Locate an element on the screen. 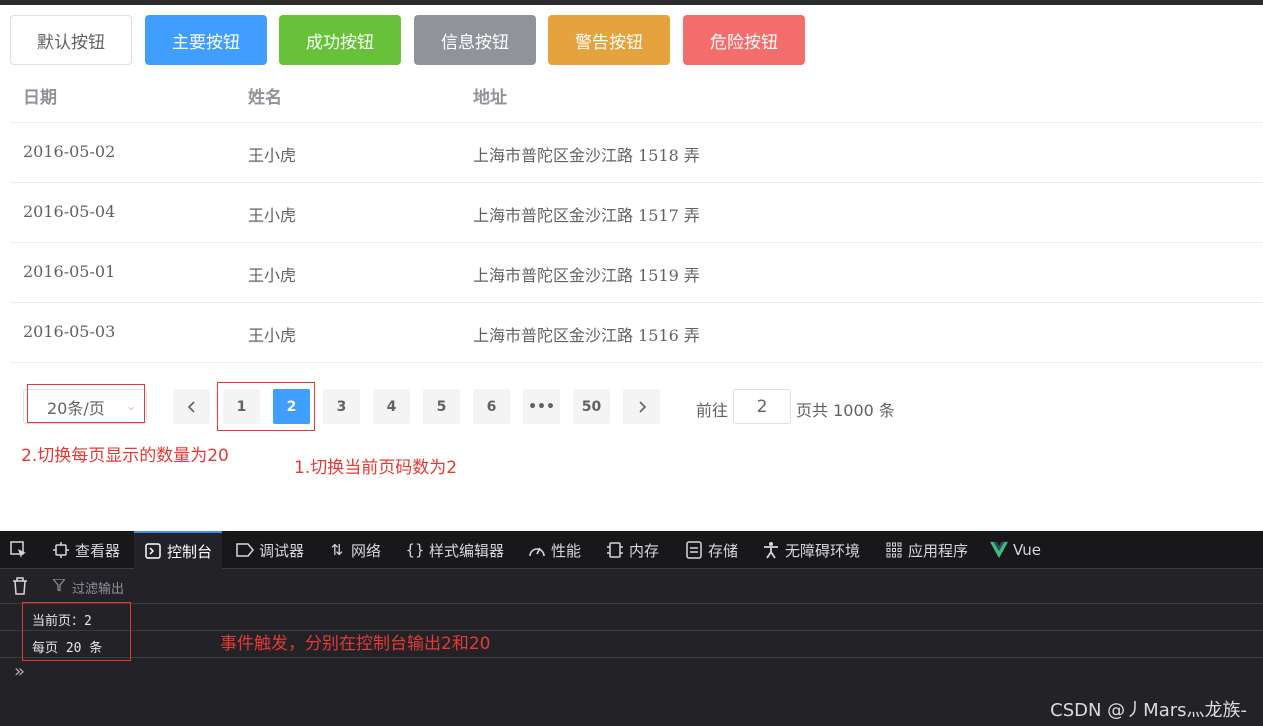  next-page-button is located at coordinates (641, 406).